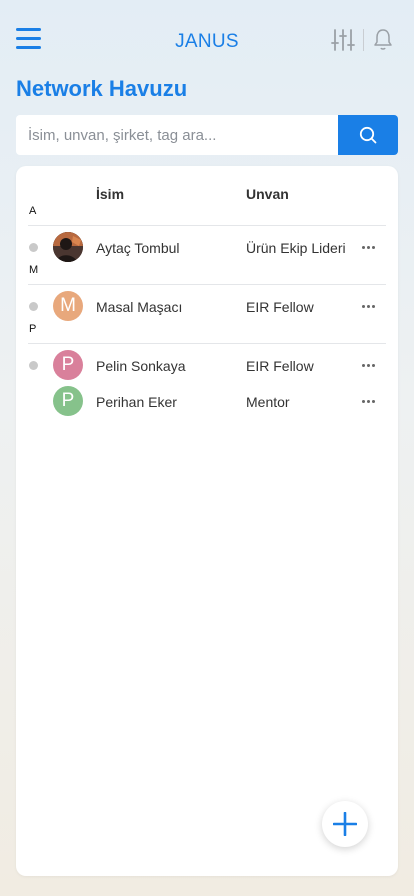  What do you see at coordinates (33, 211) in the screenshot?
I see `group-letter-a: A` at bounding box center [33, 211].